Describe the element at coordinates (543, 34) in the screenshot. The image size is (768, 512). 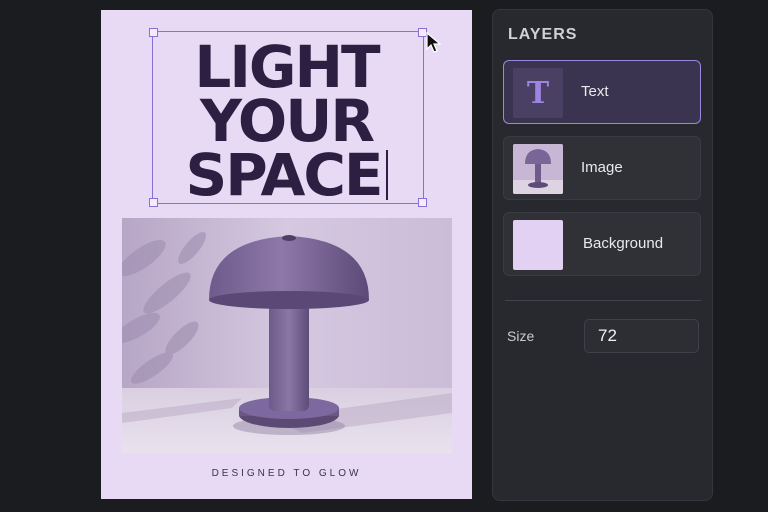
I see `panel-title: LAYERS` at that location.